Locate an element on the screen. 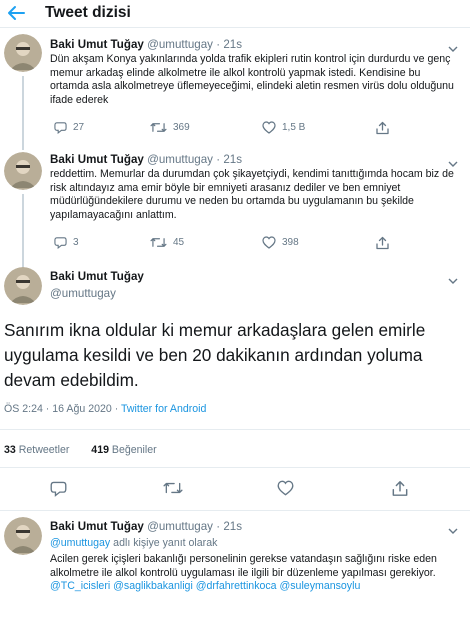  retweet-button: 45 is located at coordinates (167, 242).